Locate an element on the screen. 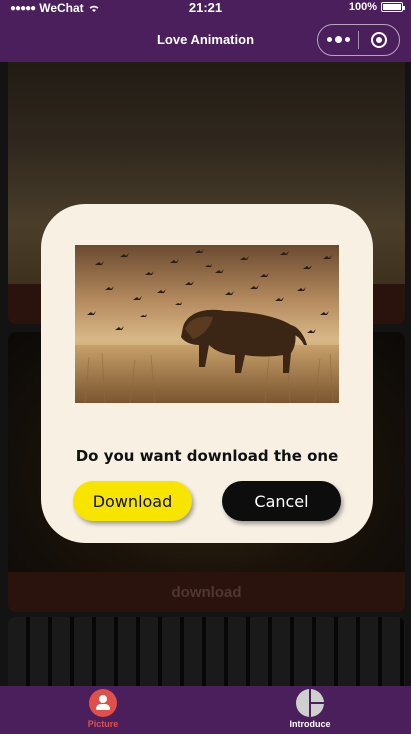 The image size is (411, 734). bison-birds-illustration is located at coordinates (207, 324).